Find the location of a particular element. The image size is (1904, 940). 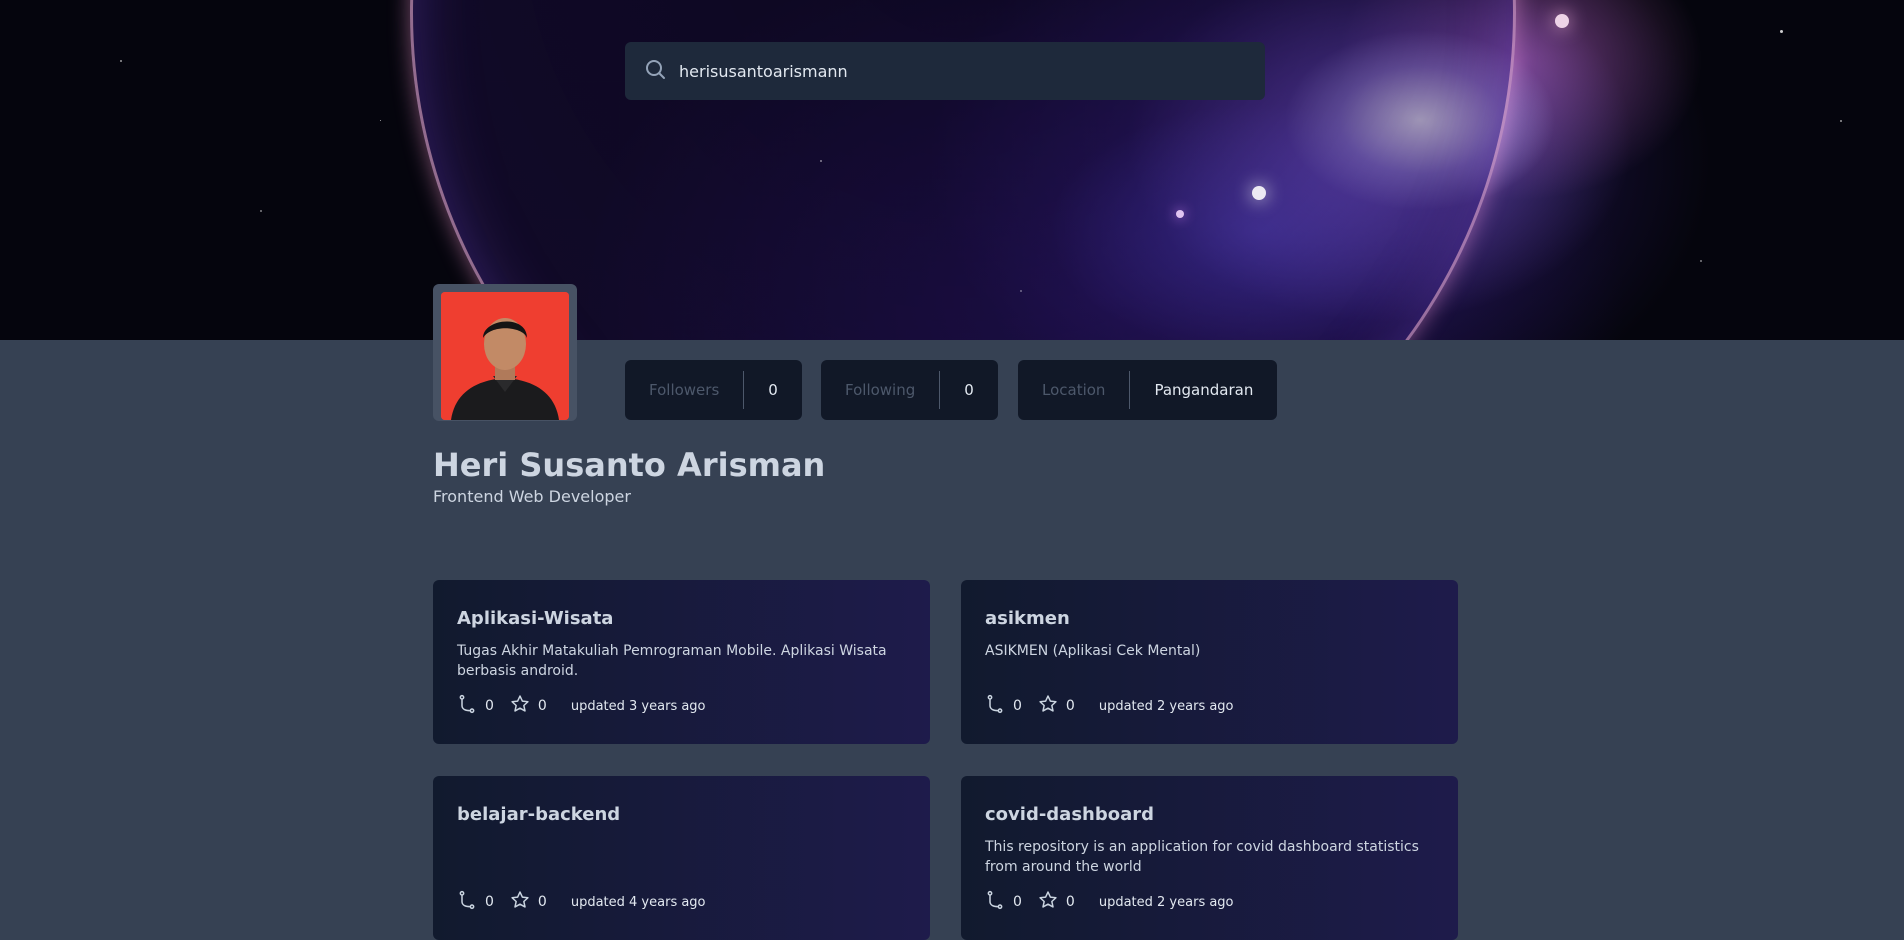

following-stat: Following 0 is located at coordinates (909, 390).